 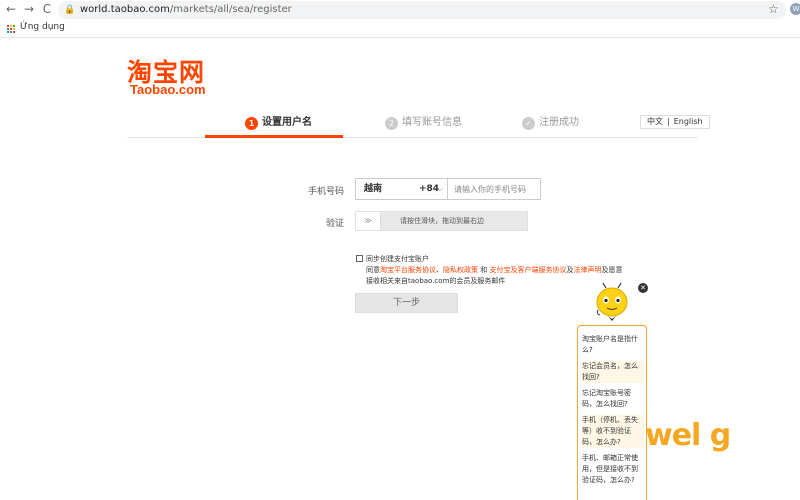 What do you see at coordinates (334, 224) in the screenshot?
I see `verify-label: 验证` at bounding box center [334, 224].